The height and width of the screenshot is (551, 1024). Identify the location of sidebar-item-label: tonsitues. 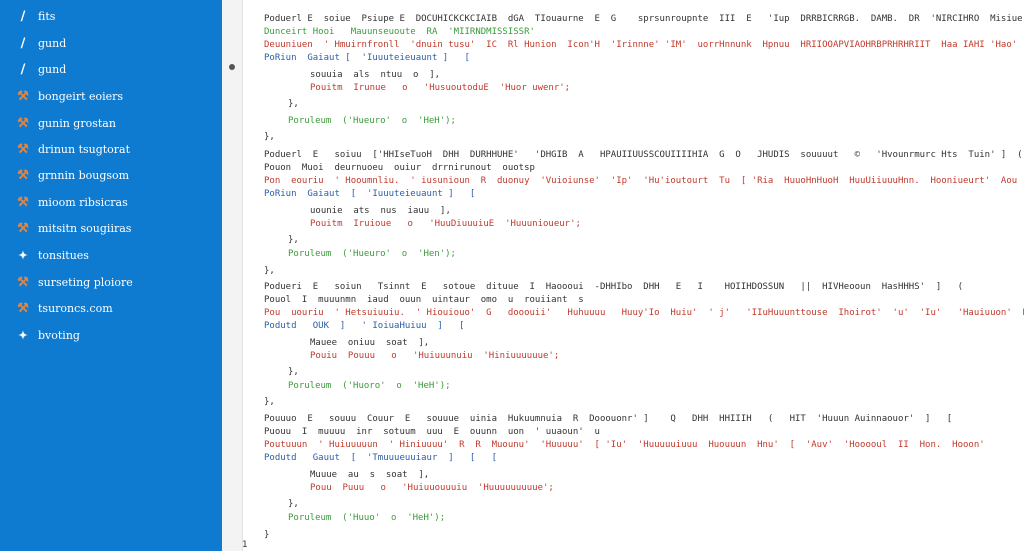
(63, 255).